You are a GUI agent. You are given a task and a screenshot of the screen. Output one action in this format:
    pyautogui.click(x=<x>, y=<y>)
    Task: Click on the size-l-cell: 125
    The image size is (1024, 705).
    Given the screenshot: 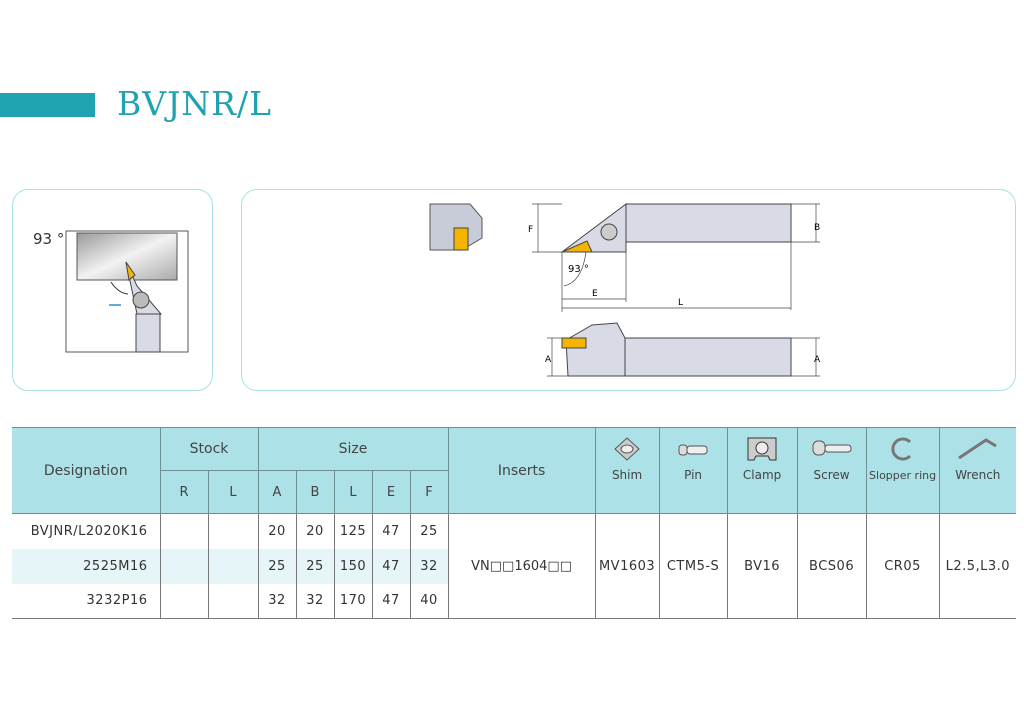 What is the action you would take?
    pyautogui.click(x=353, y=531)
    